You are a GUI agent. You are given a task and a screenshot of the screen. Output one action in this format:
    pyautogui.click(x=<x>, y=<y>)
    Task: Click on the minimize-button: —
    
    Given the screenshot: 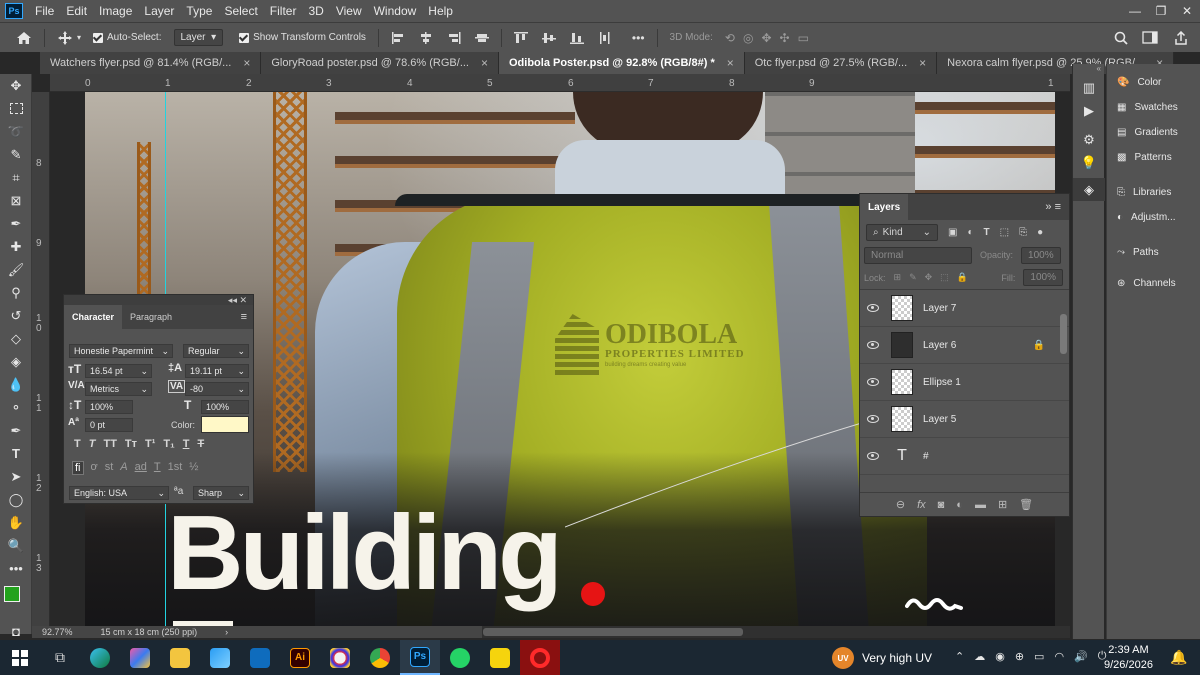 What is the action you would take?
    pyautogui.click(x=1135, y=11)
    